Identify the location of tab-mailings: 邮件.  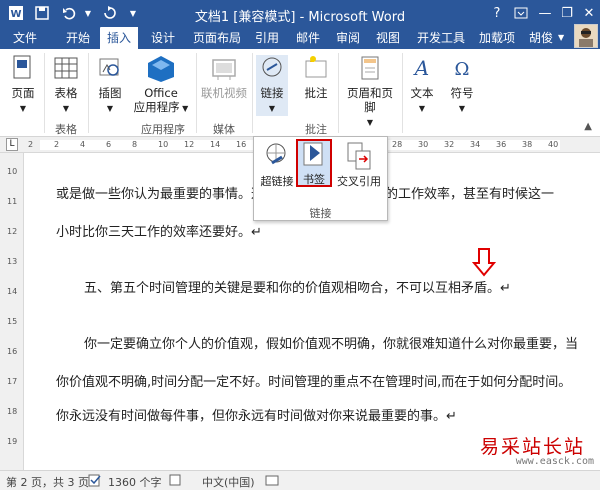
(308, 38).